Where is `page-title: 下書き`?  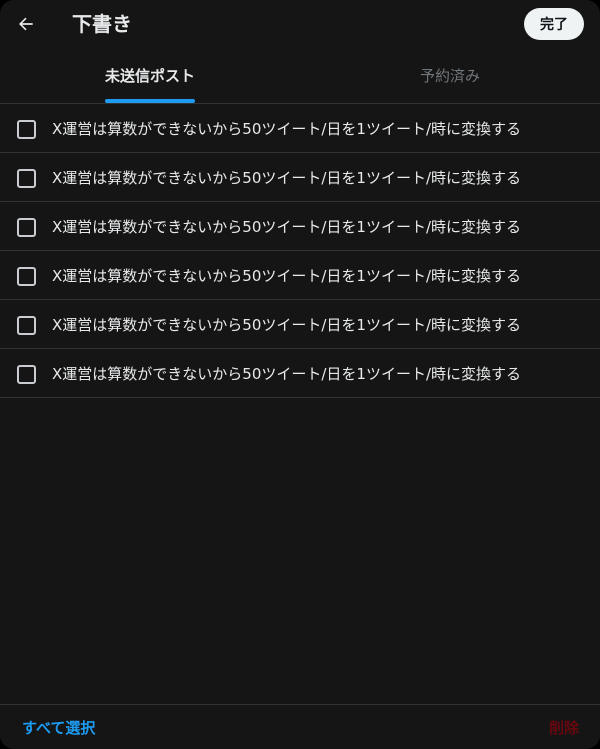
page-title: 下書き is located at coordinates (102, 24).